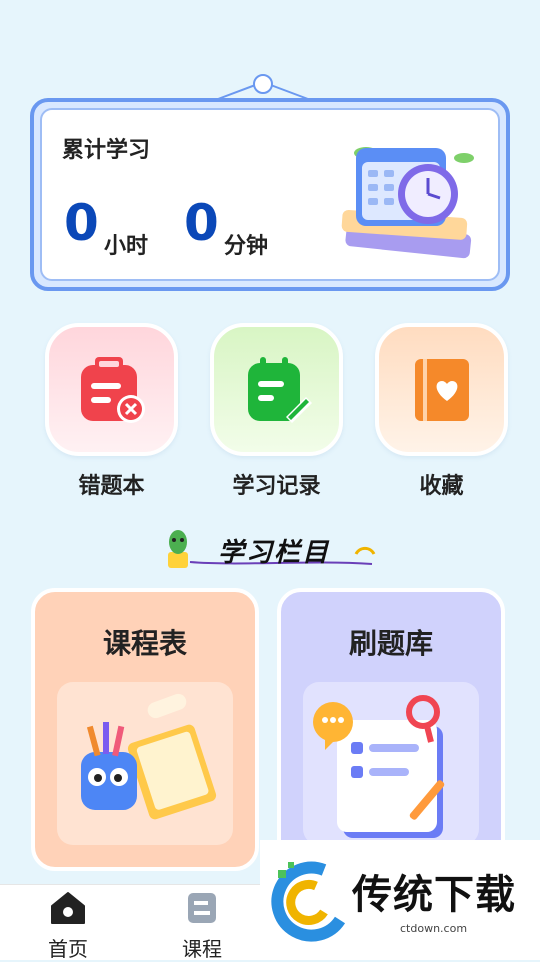 This screenshot has width=540, height=962. I want to click on watermark-url: ctdown.com, so click(434, 928).